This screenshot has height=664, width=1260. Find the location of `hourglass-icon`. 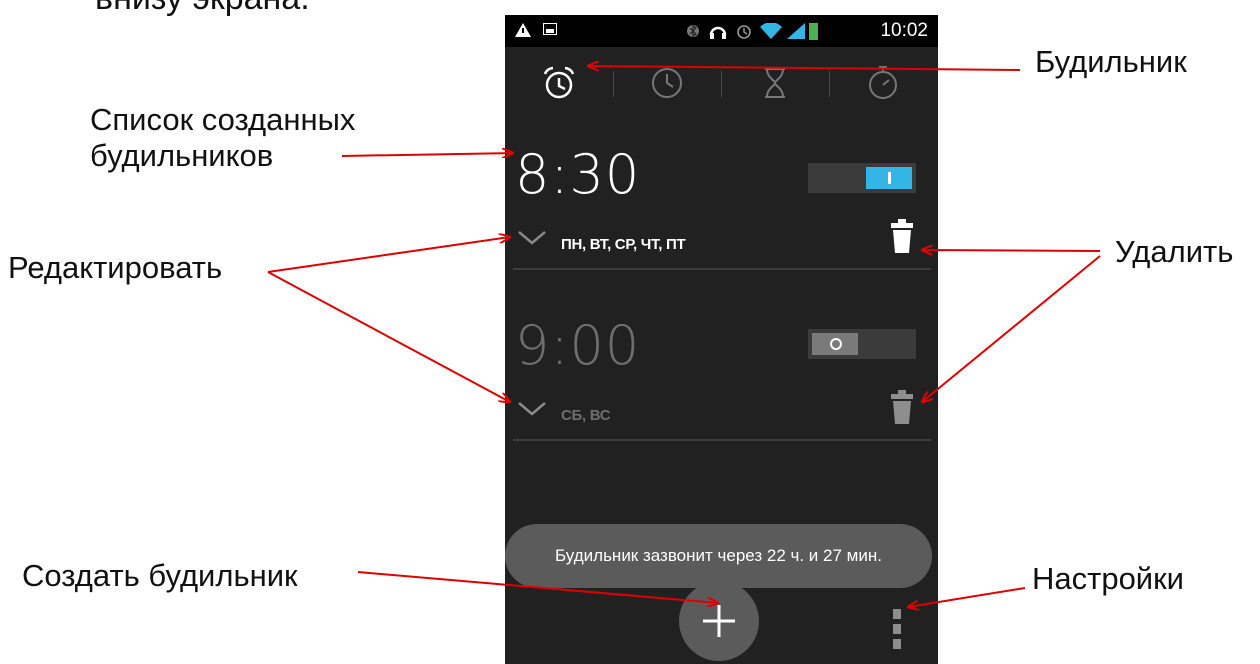

hourglass-icon is located at coordinates (775, 83).